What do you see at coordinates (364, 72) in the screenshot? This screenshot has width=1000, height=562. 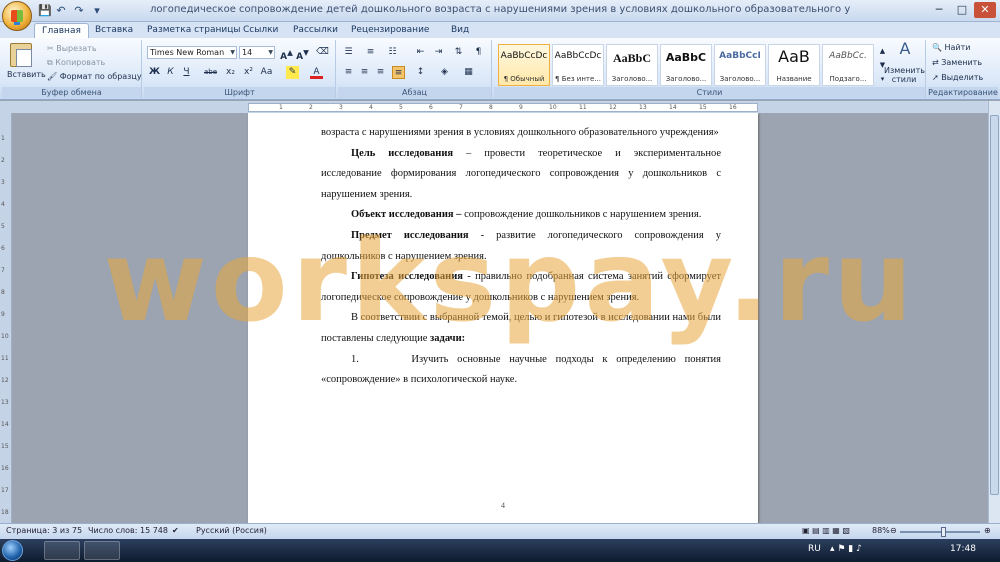 I see `align-center-icon: ≡` at bounding box center [364, 72].